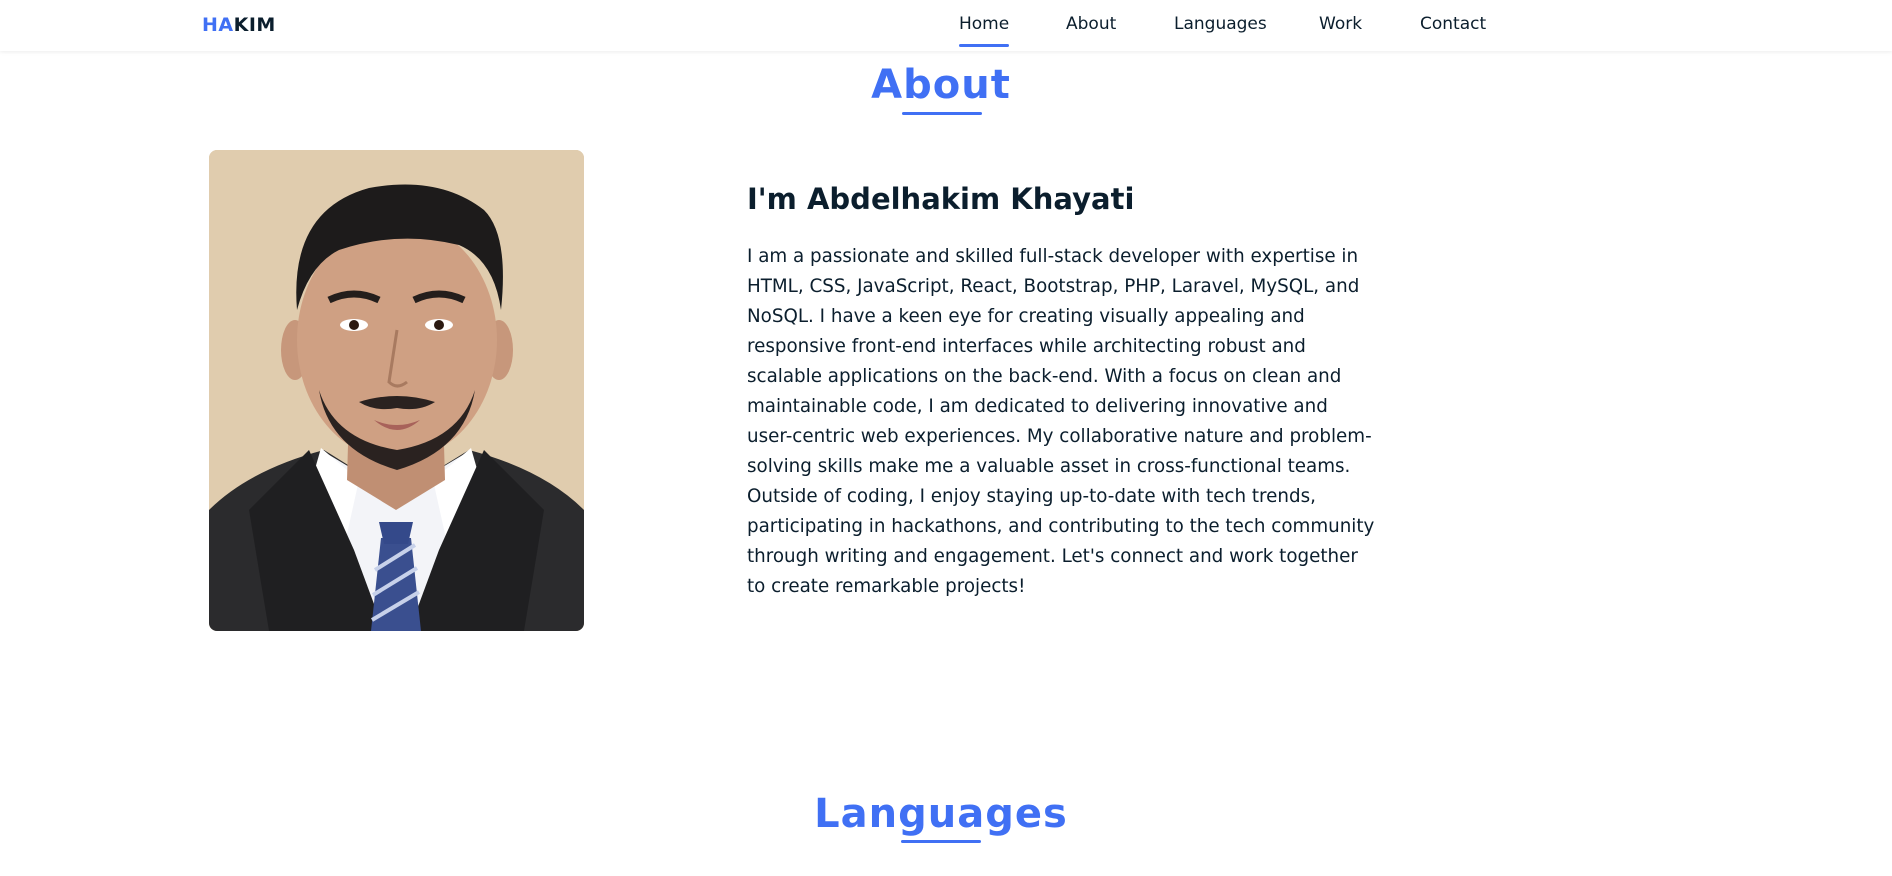  Describe the element at coordinates (941, 841) in the screenshot. I see `languages-title-underline` at that location.